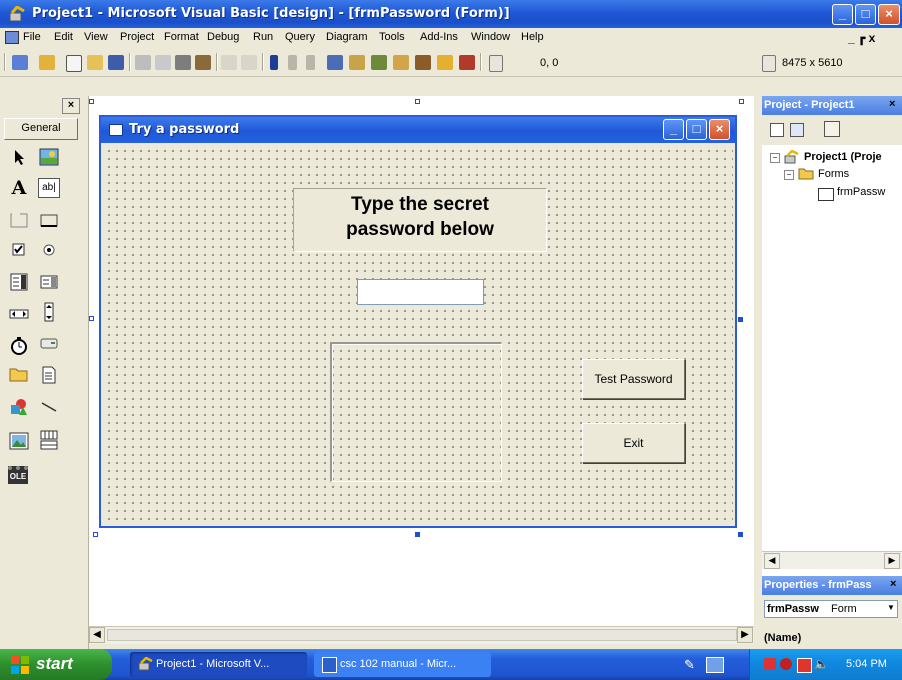 The width and height of the screenshot is (902, 680). Describe the element at coordinates (19, 252) in the screenshot. I see `checkbox-icon` at that location.